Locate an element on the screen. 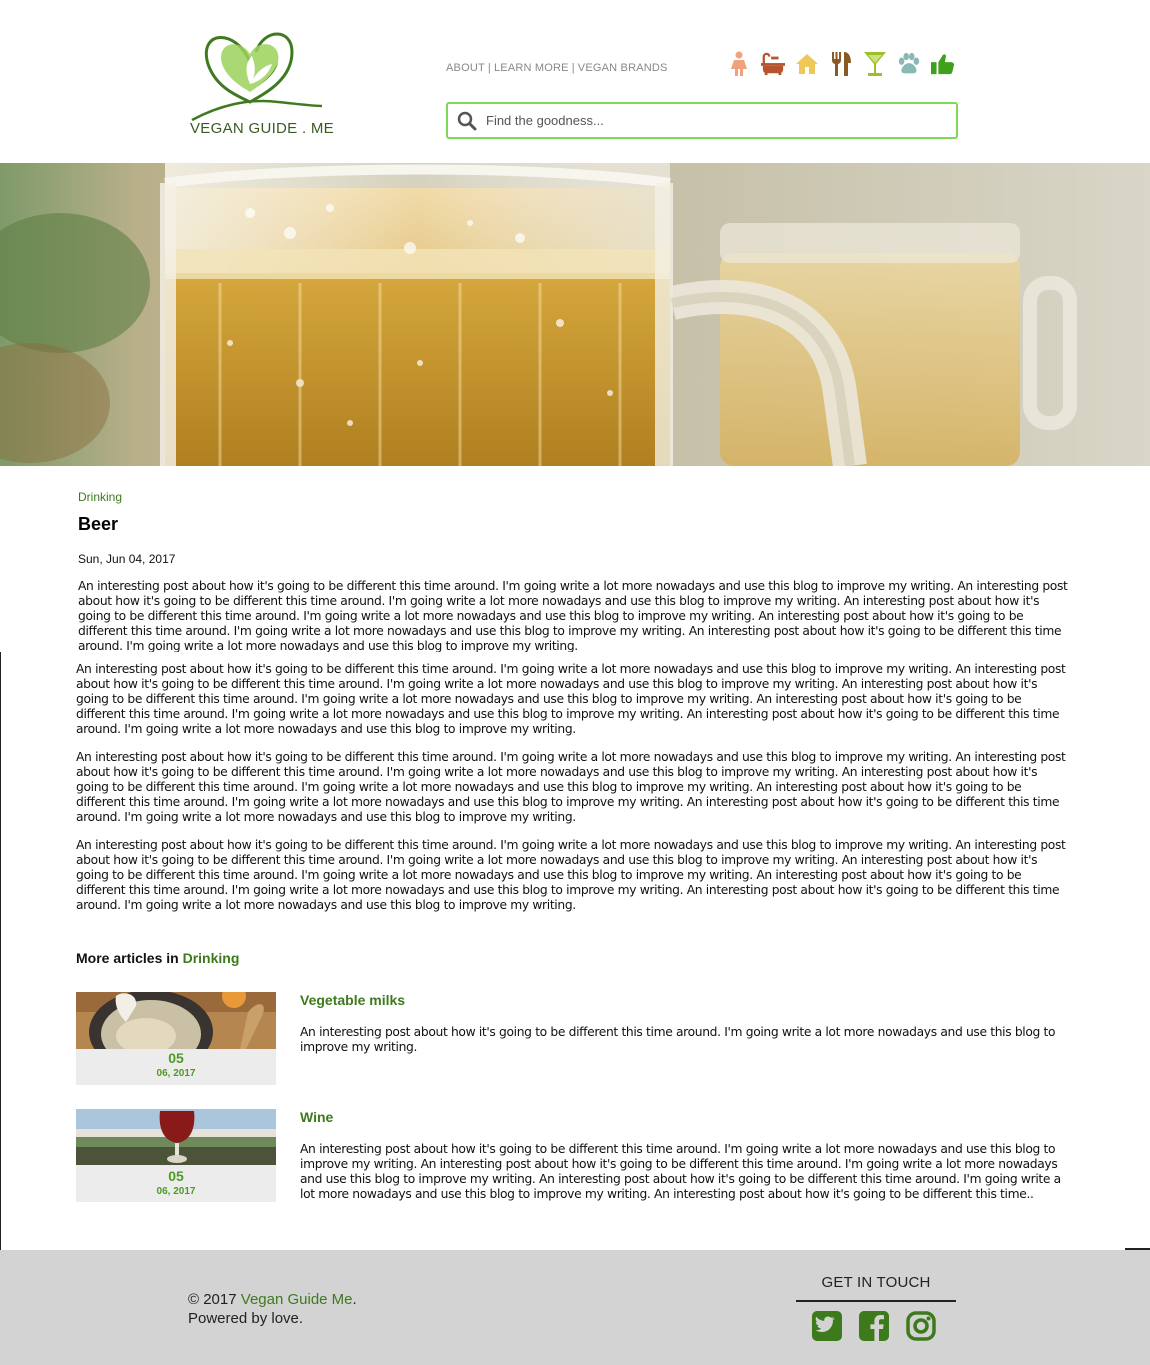 Image resolution: width=1150 pixels, height=1365 pixels. category-icon-bar is located at coordinates (846, 64).